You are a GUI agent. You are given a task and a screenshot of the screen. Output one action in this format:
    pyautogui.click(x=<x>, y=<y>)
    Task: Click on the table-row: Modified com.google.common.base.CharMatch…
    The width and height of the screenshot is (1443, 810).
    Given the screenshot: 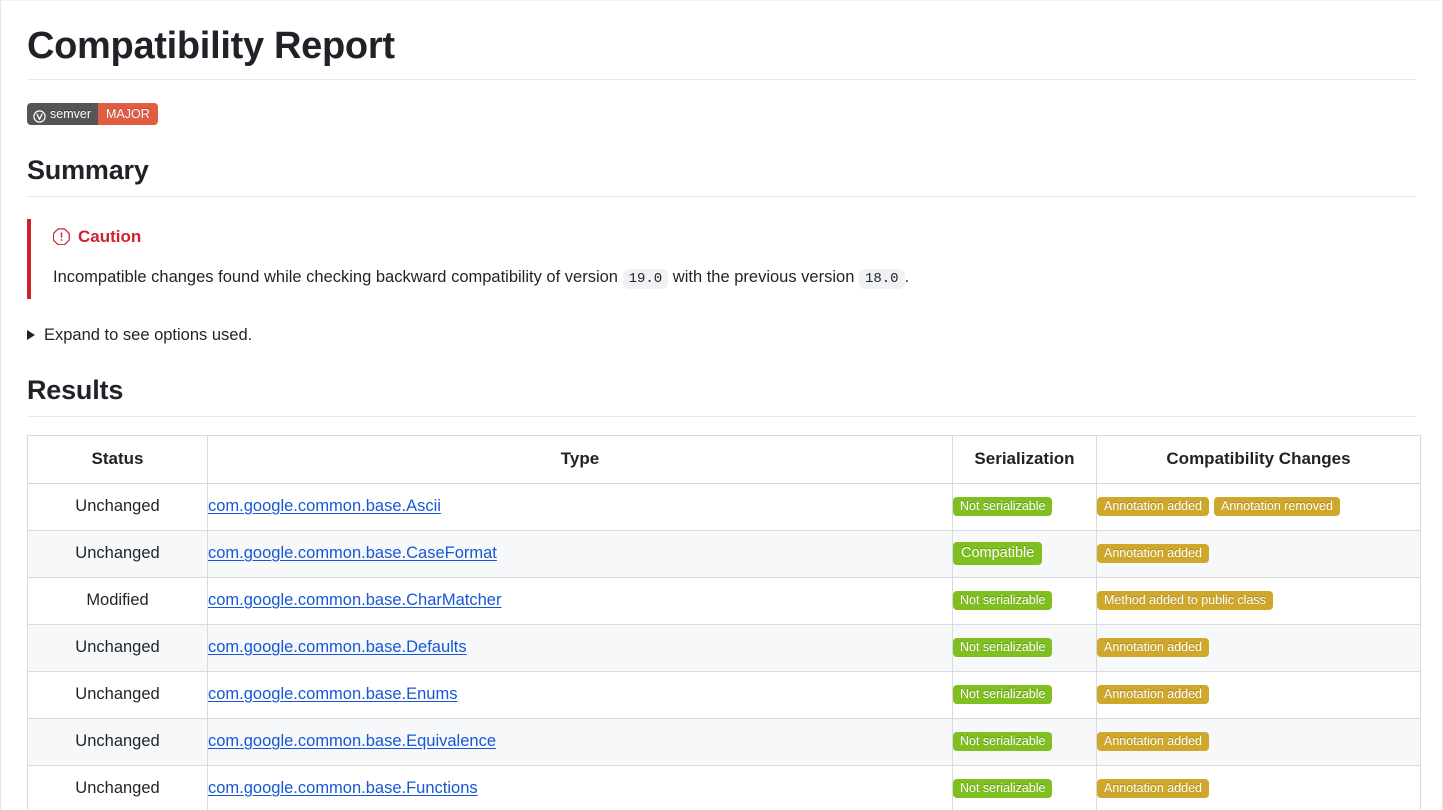 What is the action you would take?
    pyautogui.click(x=724, y=600)
    